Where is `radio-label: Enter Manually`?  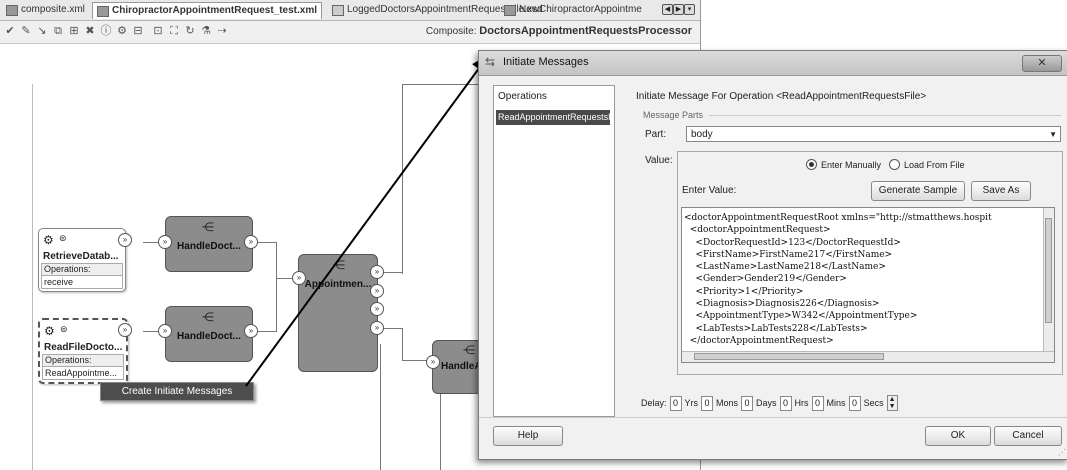 radio-label: Enter Manually is located at coordinates (851, 164).